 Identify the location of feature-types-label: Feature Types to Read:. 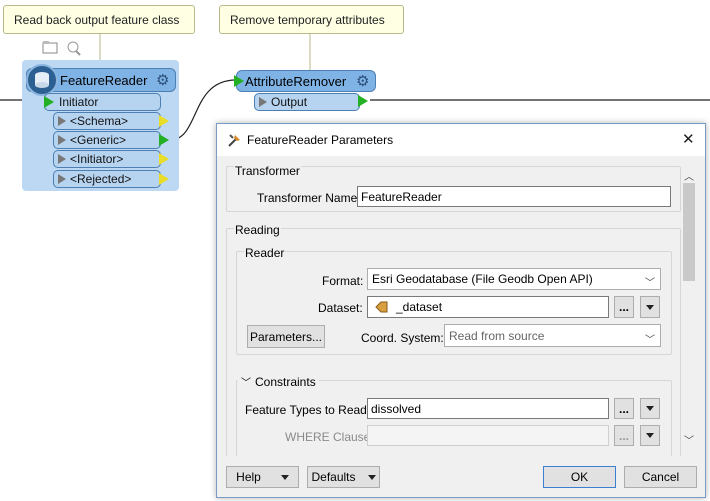
(308, 410).